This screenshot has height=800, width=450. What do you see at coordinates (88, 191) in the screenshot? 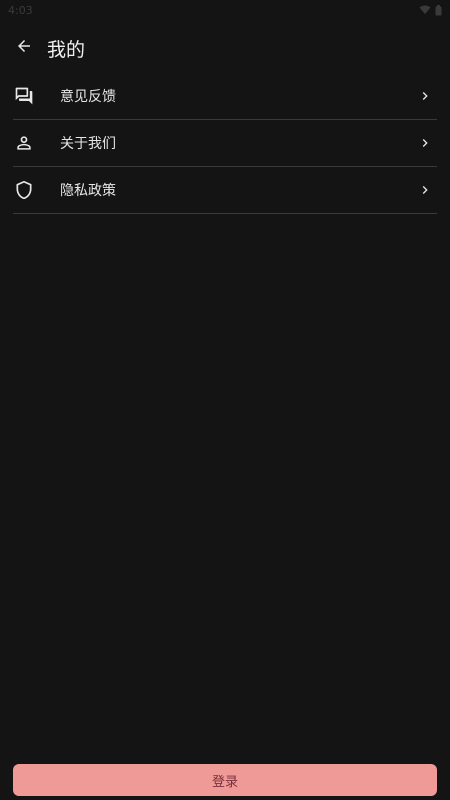
I see `menu-item-label: 隐私政策` at bounding box center [88, 191].